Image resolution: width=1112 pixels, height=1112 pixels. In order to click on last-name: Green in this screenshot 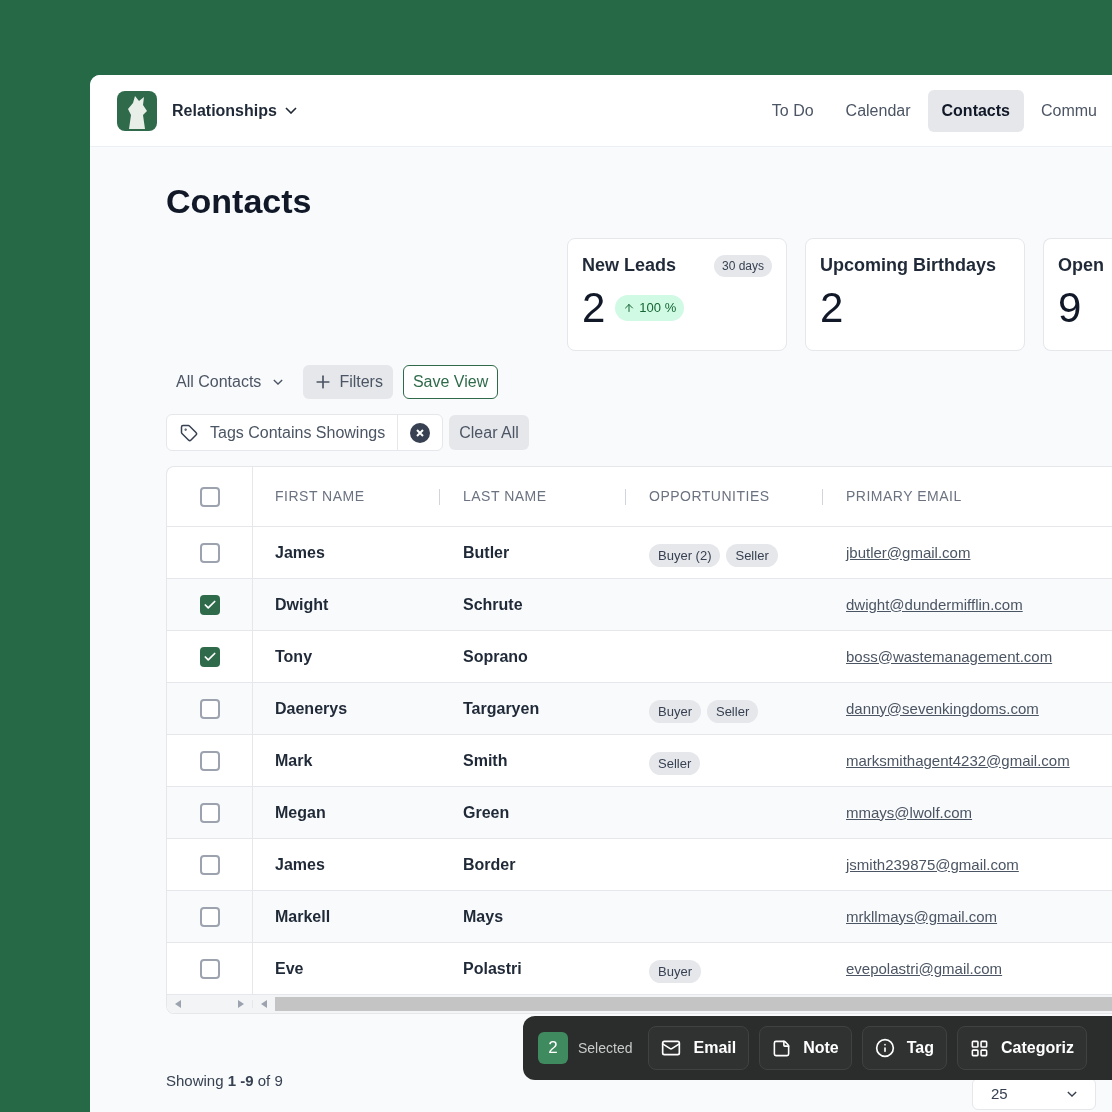, I will do `click(486, 812)`.